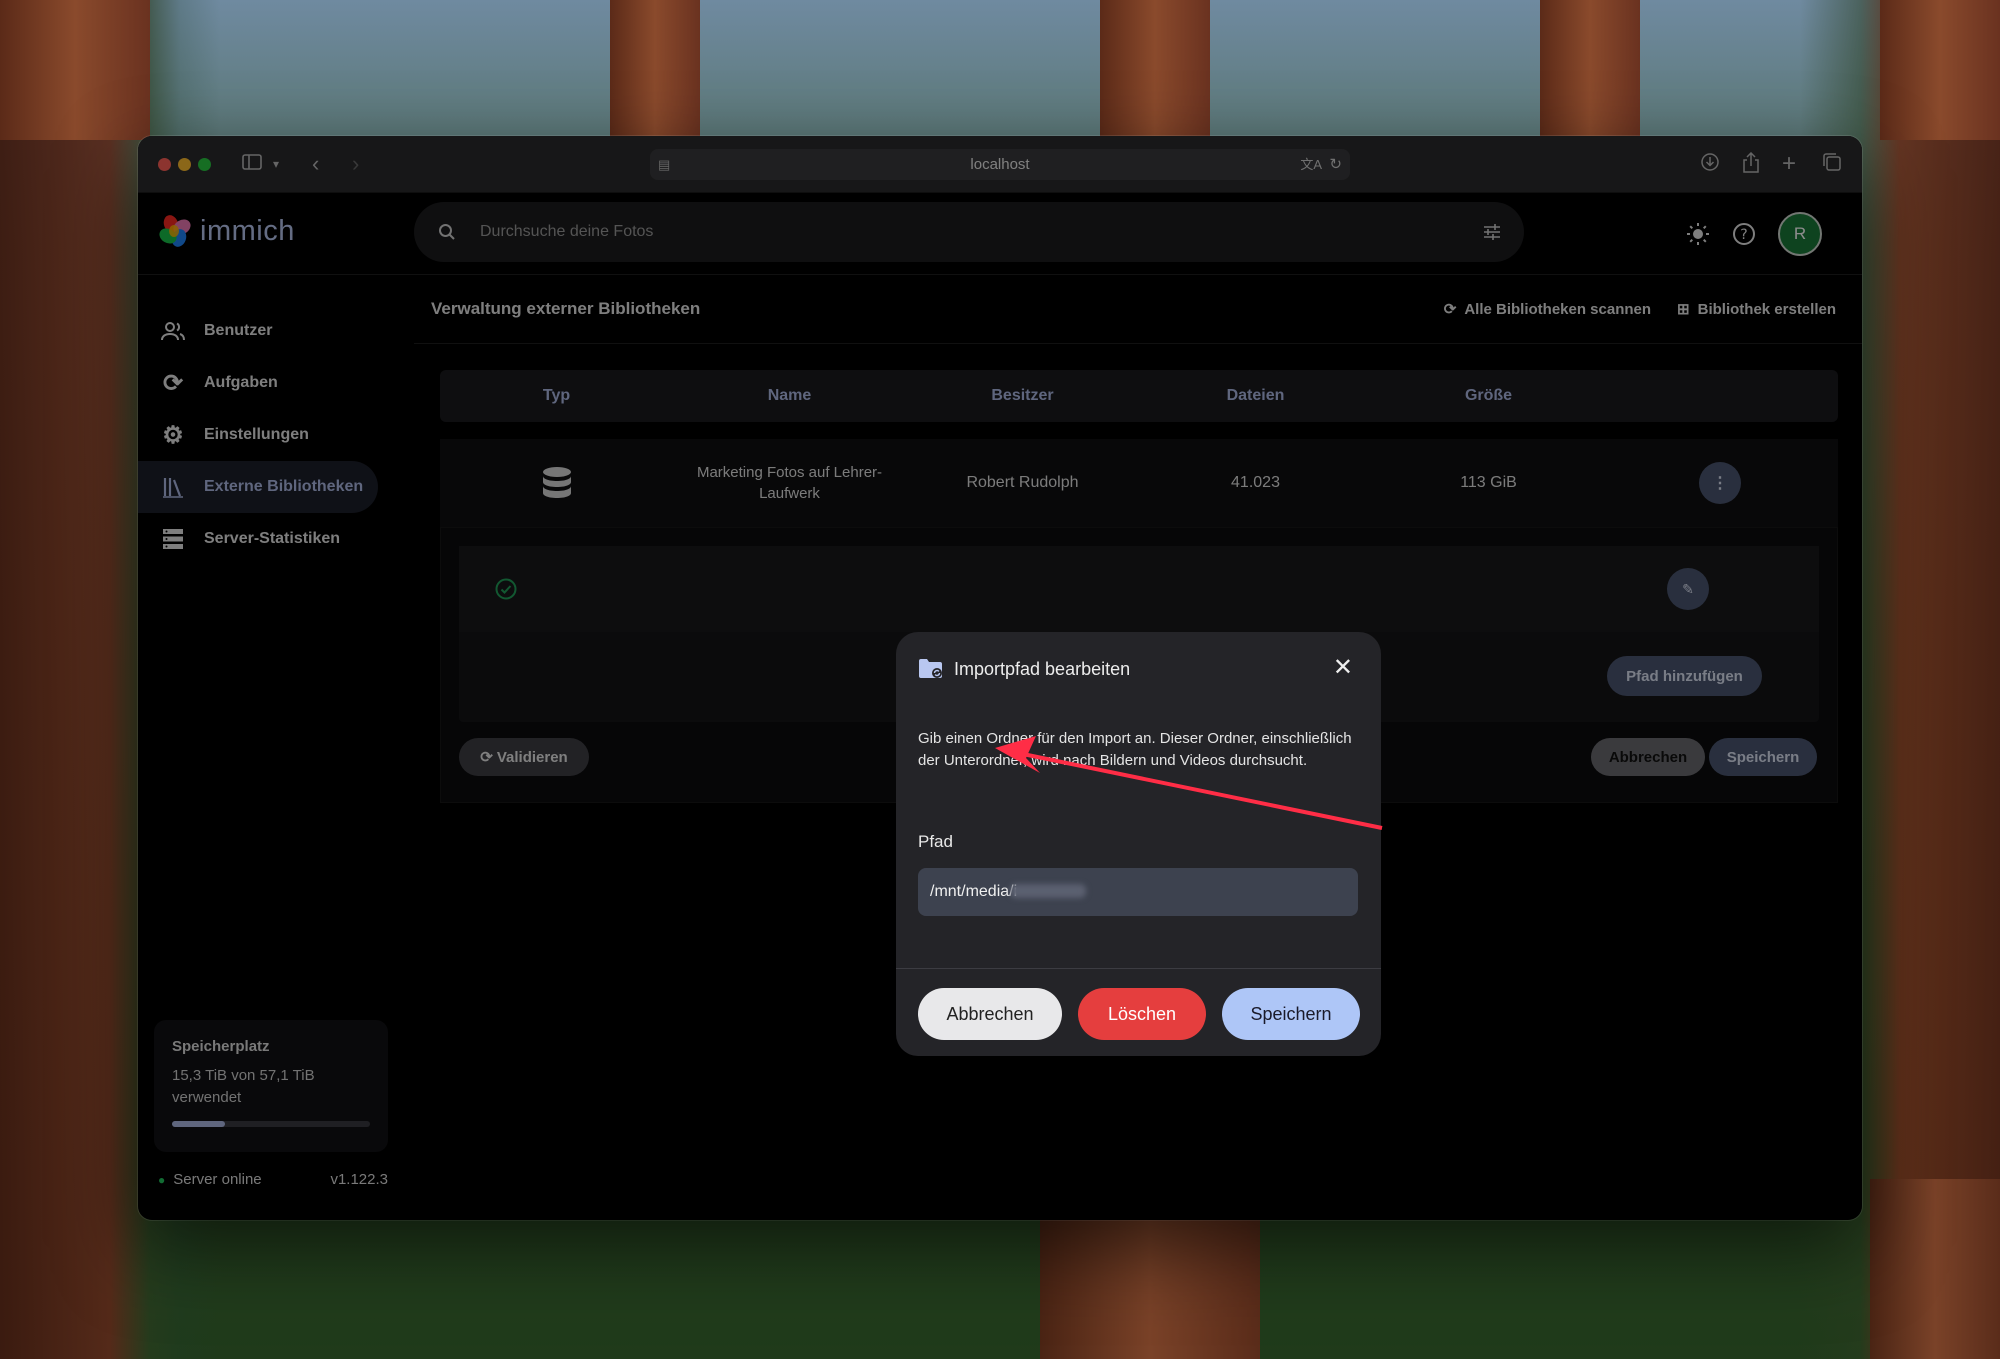 The image size is (2000, 1359). I want to click on folder-sync-icon, so click(931, 669).